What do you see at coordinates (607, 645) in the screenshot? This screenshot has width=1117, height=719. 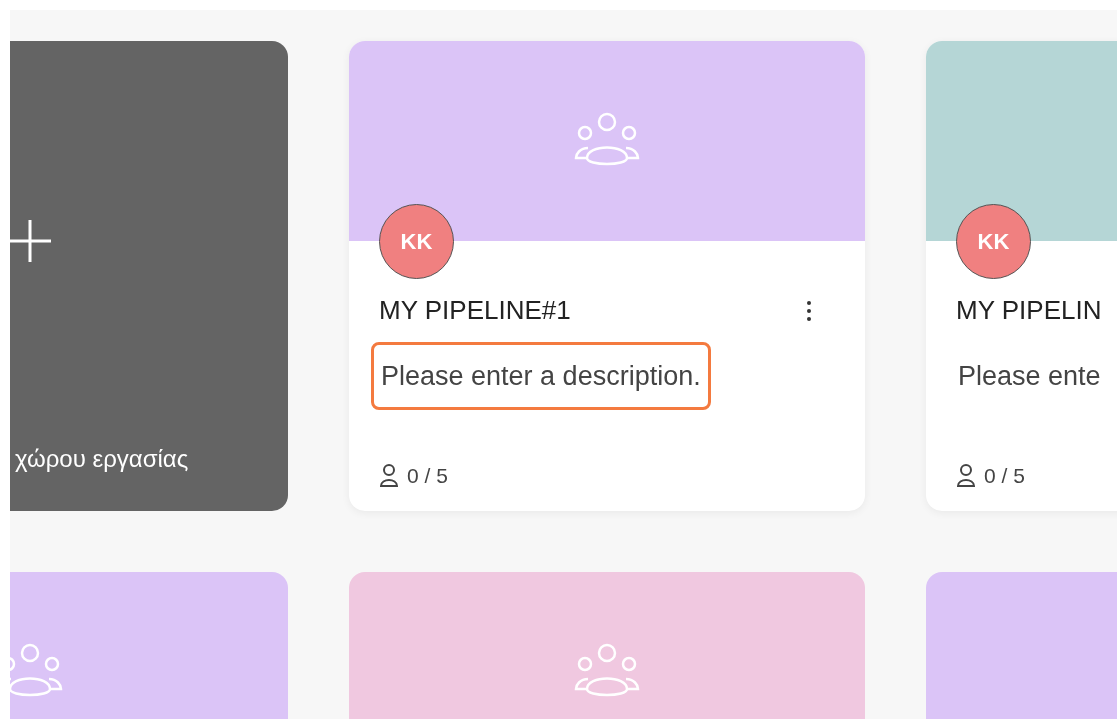 I see `pipeline-card-header` at bounding box center [607, 645].